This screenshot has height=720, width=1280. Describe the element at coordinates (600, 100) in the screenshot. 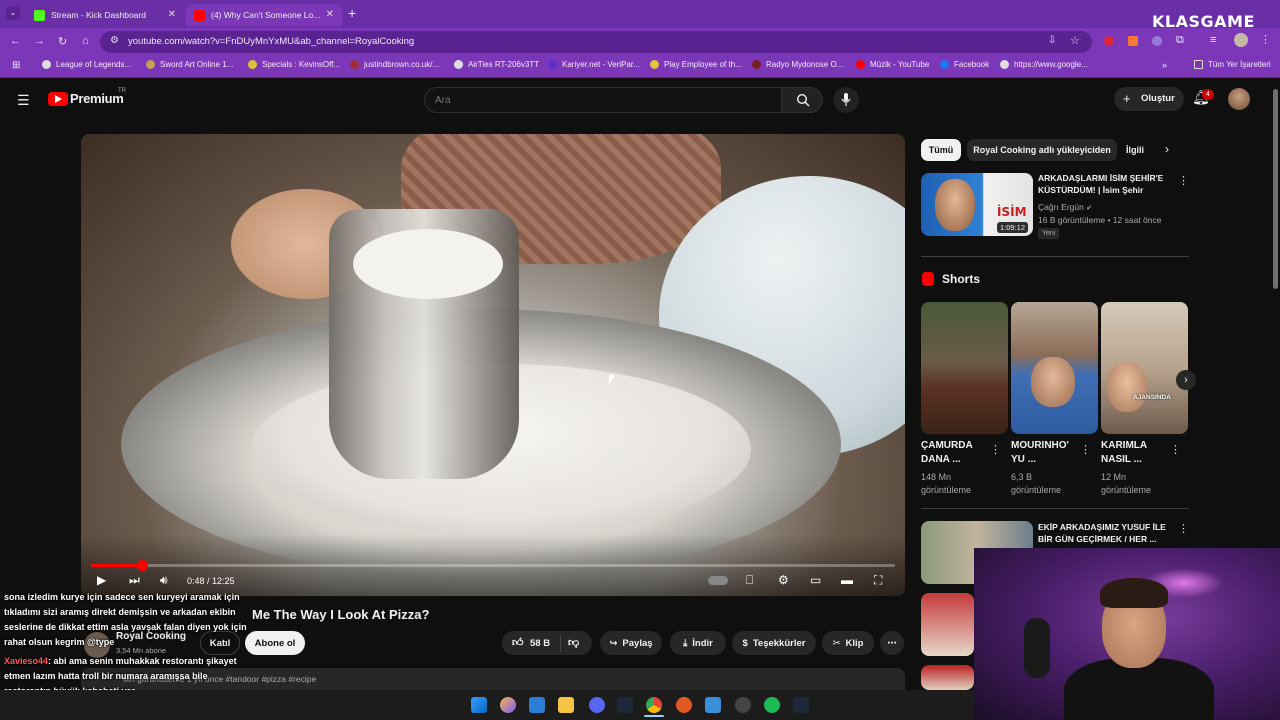

I see `search-input` at that location.